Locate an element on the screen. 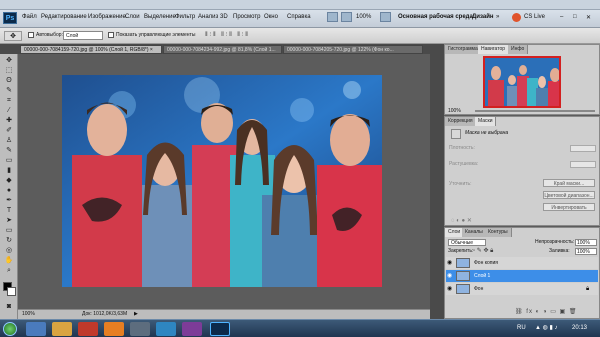 The width and height of the screenshot is (600, 337). invert-button: Инвертировать is located at coordinates (569, 207).